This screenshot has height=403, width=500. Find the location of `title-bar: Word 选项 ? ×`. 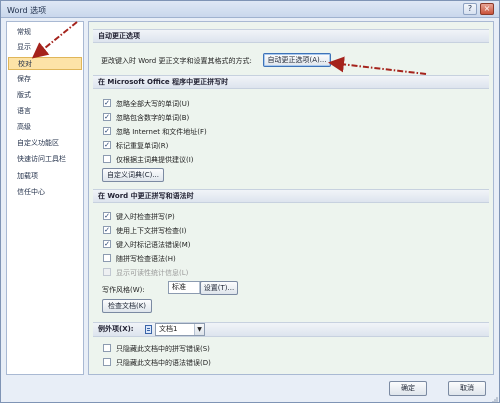

title-bar: Word 选项 ? × is located at coordinates (250, 9).